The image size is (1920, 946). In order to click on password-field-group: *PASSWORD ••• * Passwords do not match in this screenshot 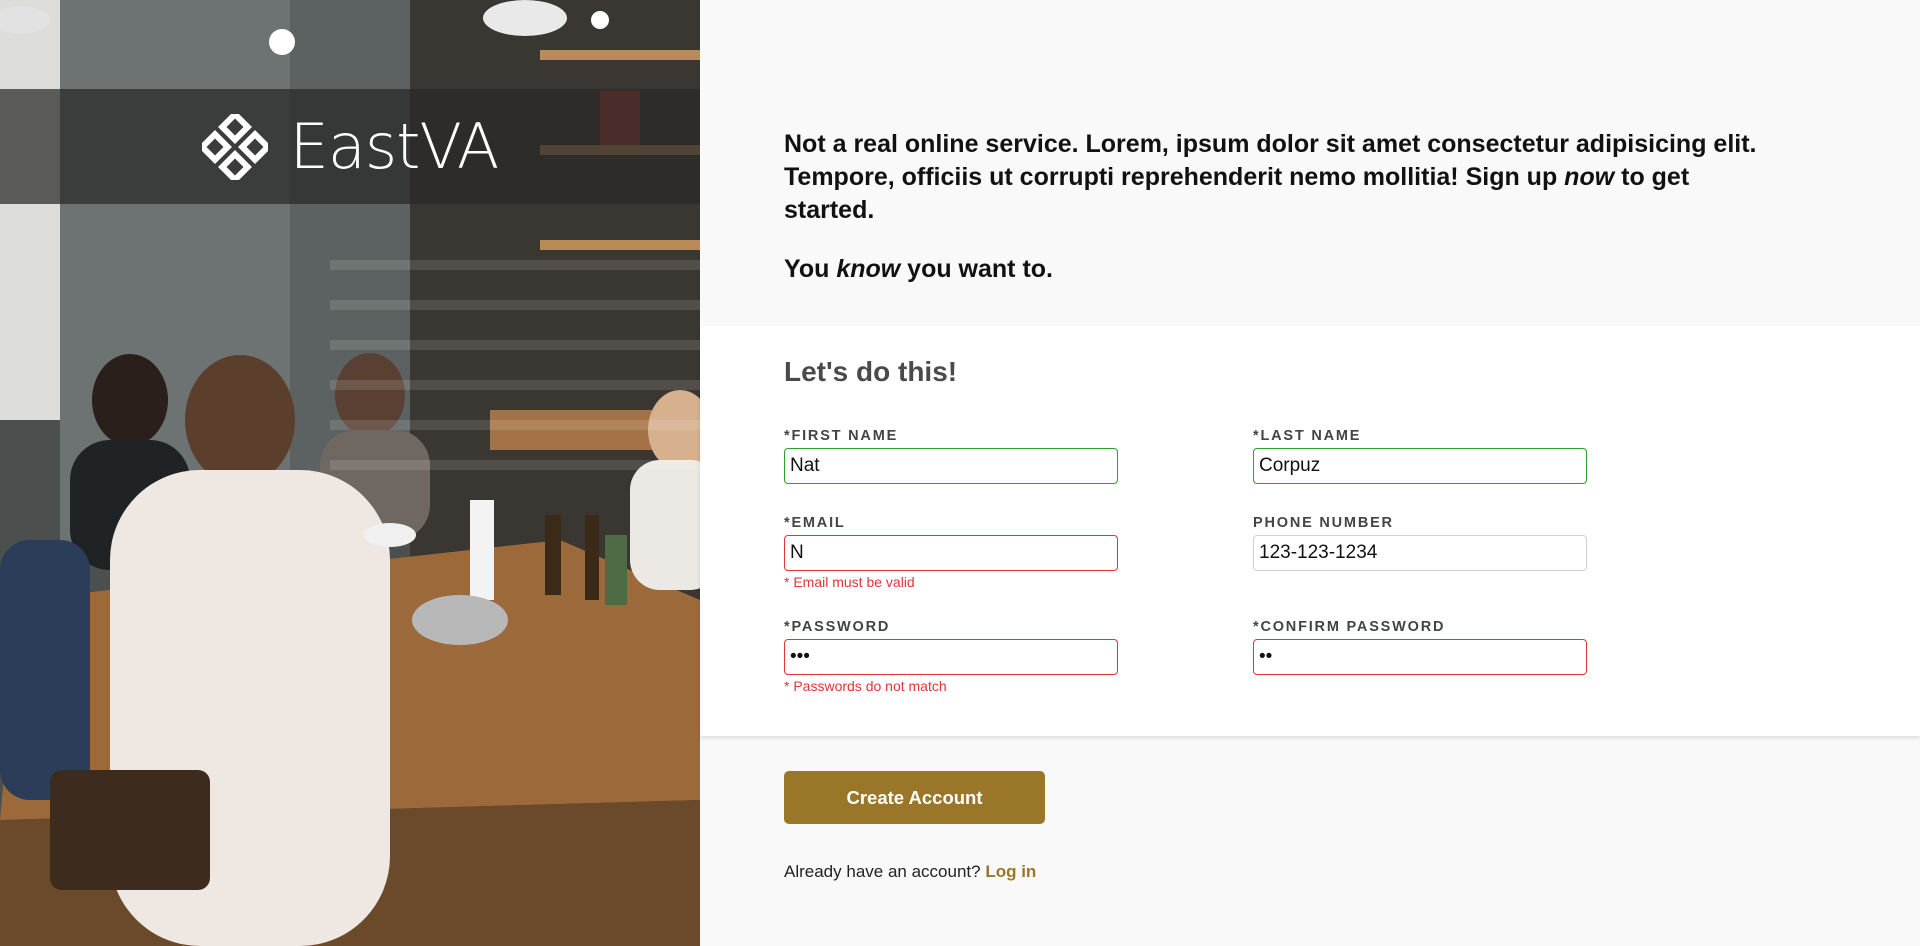, I will do `click(951, 656)`.